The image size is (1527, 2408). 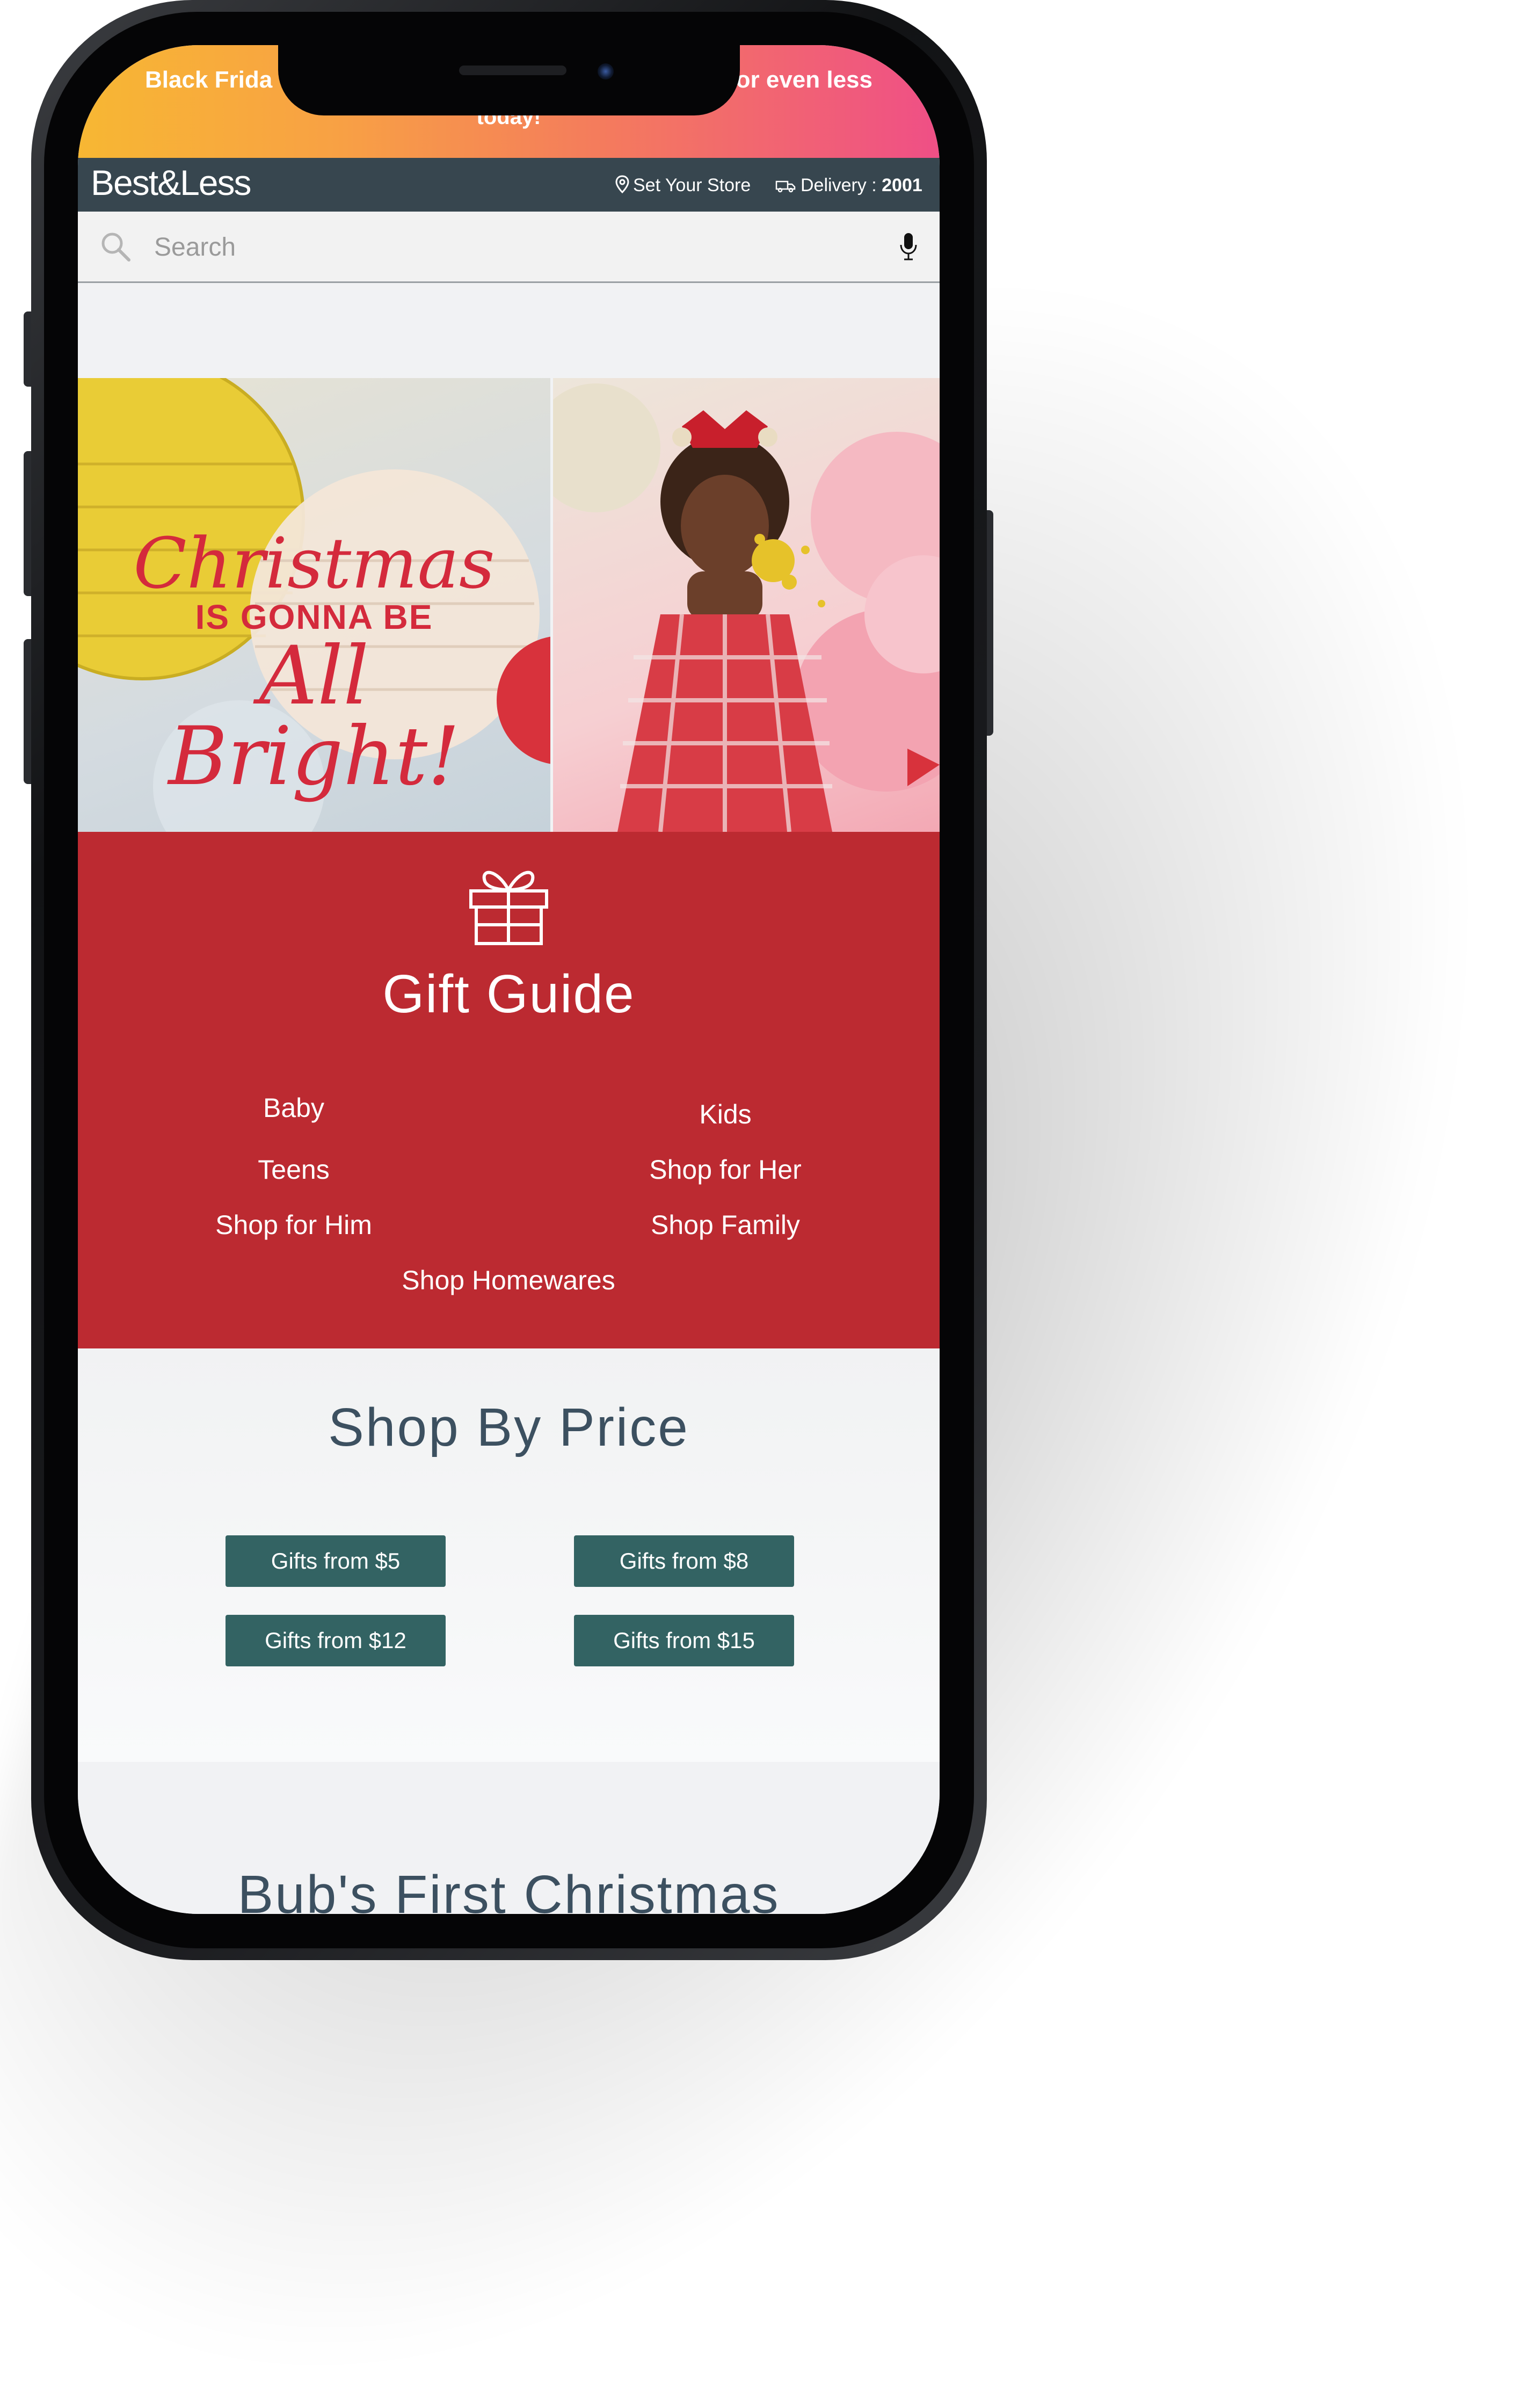 What do you see at coordinates (209, 80) in the screenshot?
I see `promo-text-left: Black Frida` at bounding box center [209, 80].